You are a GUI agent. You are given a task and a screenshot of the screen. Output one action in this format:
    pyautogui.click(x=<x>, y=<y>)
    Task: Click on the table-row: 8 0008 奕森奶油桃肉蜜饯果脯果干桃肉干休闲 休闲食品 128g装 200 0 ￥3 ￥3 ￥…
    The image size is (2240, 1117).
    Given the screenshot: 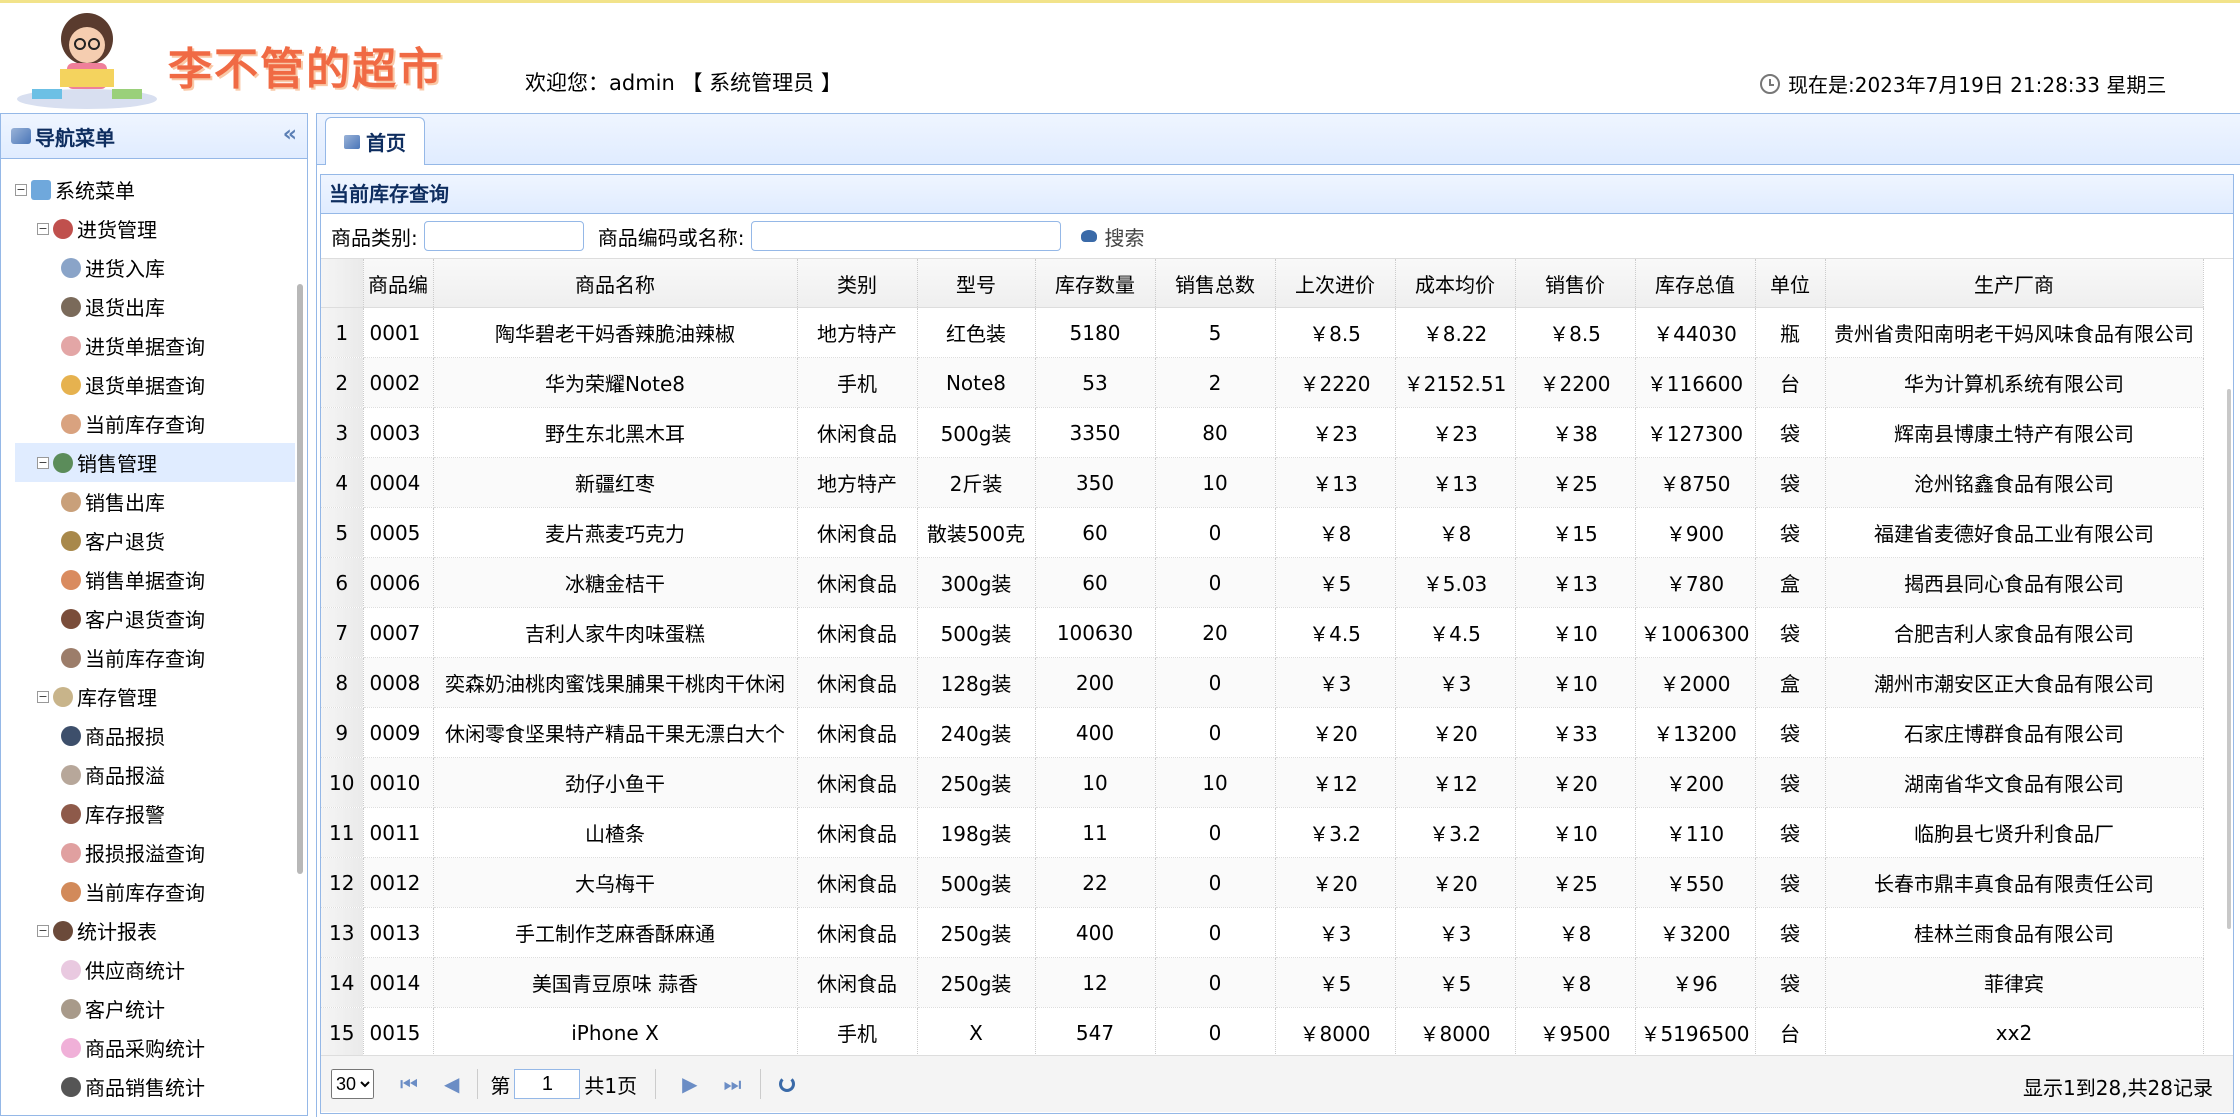 What is the action you would take?
    pyautogui.click(x=1262, y=682)
    